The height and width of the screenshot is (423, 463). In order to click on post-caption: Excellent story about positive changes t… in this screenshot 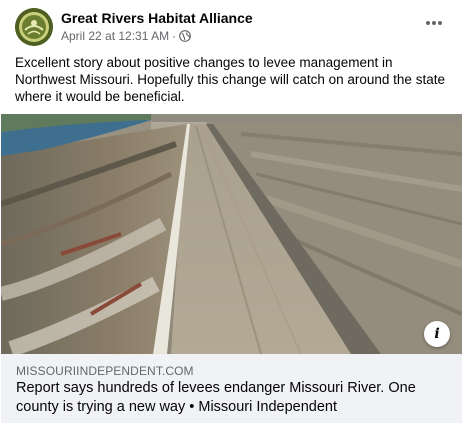, I will do `click(230, 79)`.